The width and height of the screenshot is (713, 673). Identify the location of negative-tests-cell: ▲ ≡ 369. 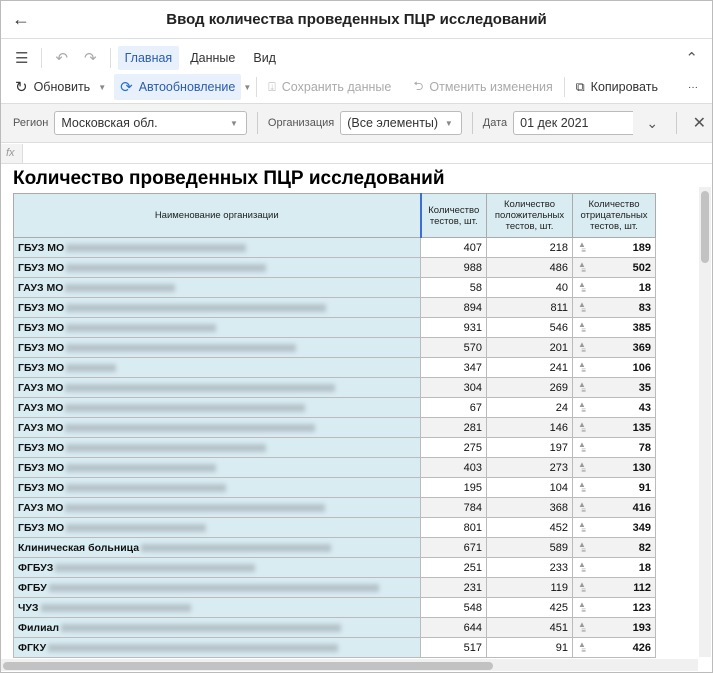
(614, 347).